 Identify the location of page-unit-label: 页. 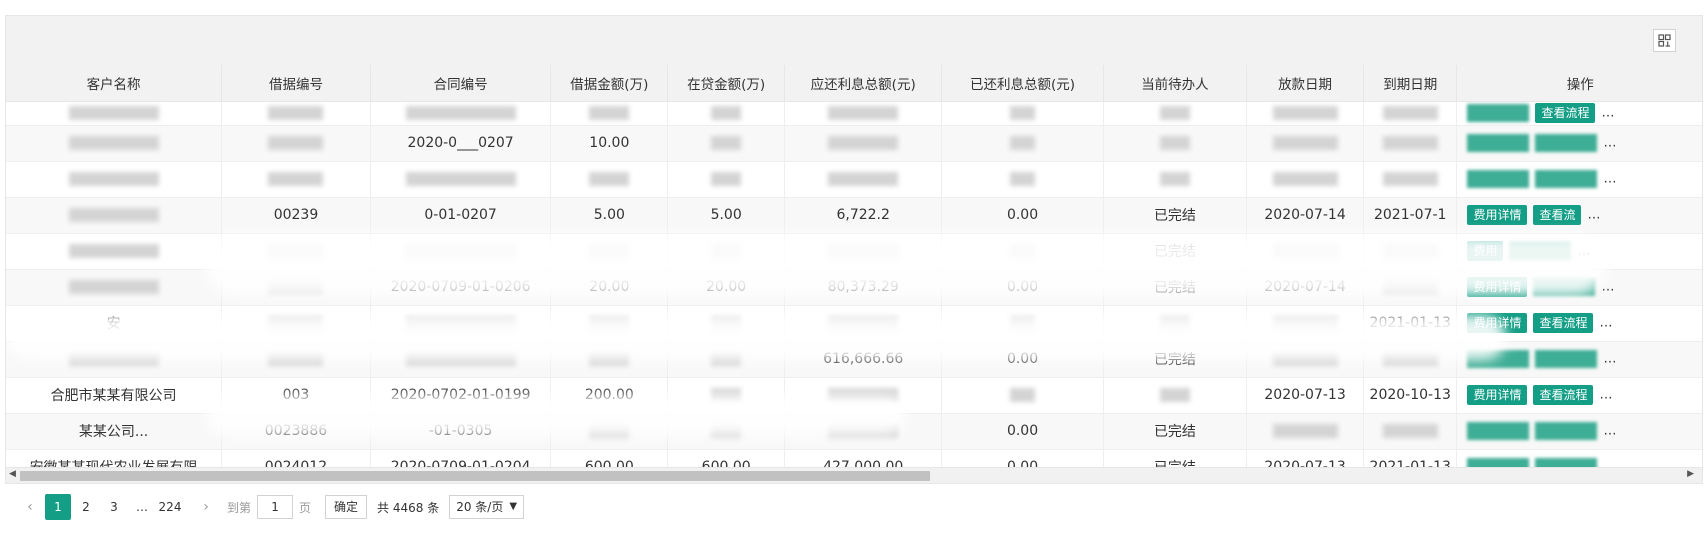
(305, 507).